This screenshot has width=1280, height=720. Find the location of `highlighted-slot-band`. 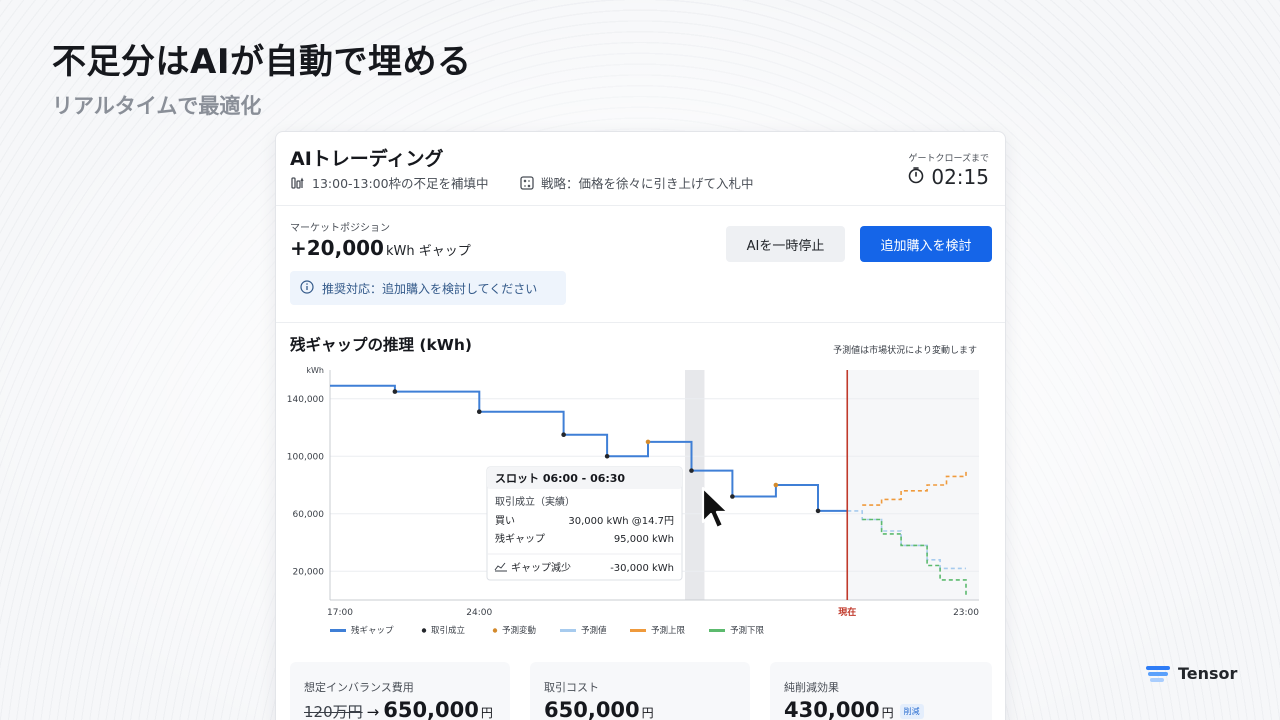

highlighted-slot-band is located at coordinates (695, 485).